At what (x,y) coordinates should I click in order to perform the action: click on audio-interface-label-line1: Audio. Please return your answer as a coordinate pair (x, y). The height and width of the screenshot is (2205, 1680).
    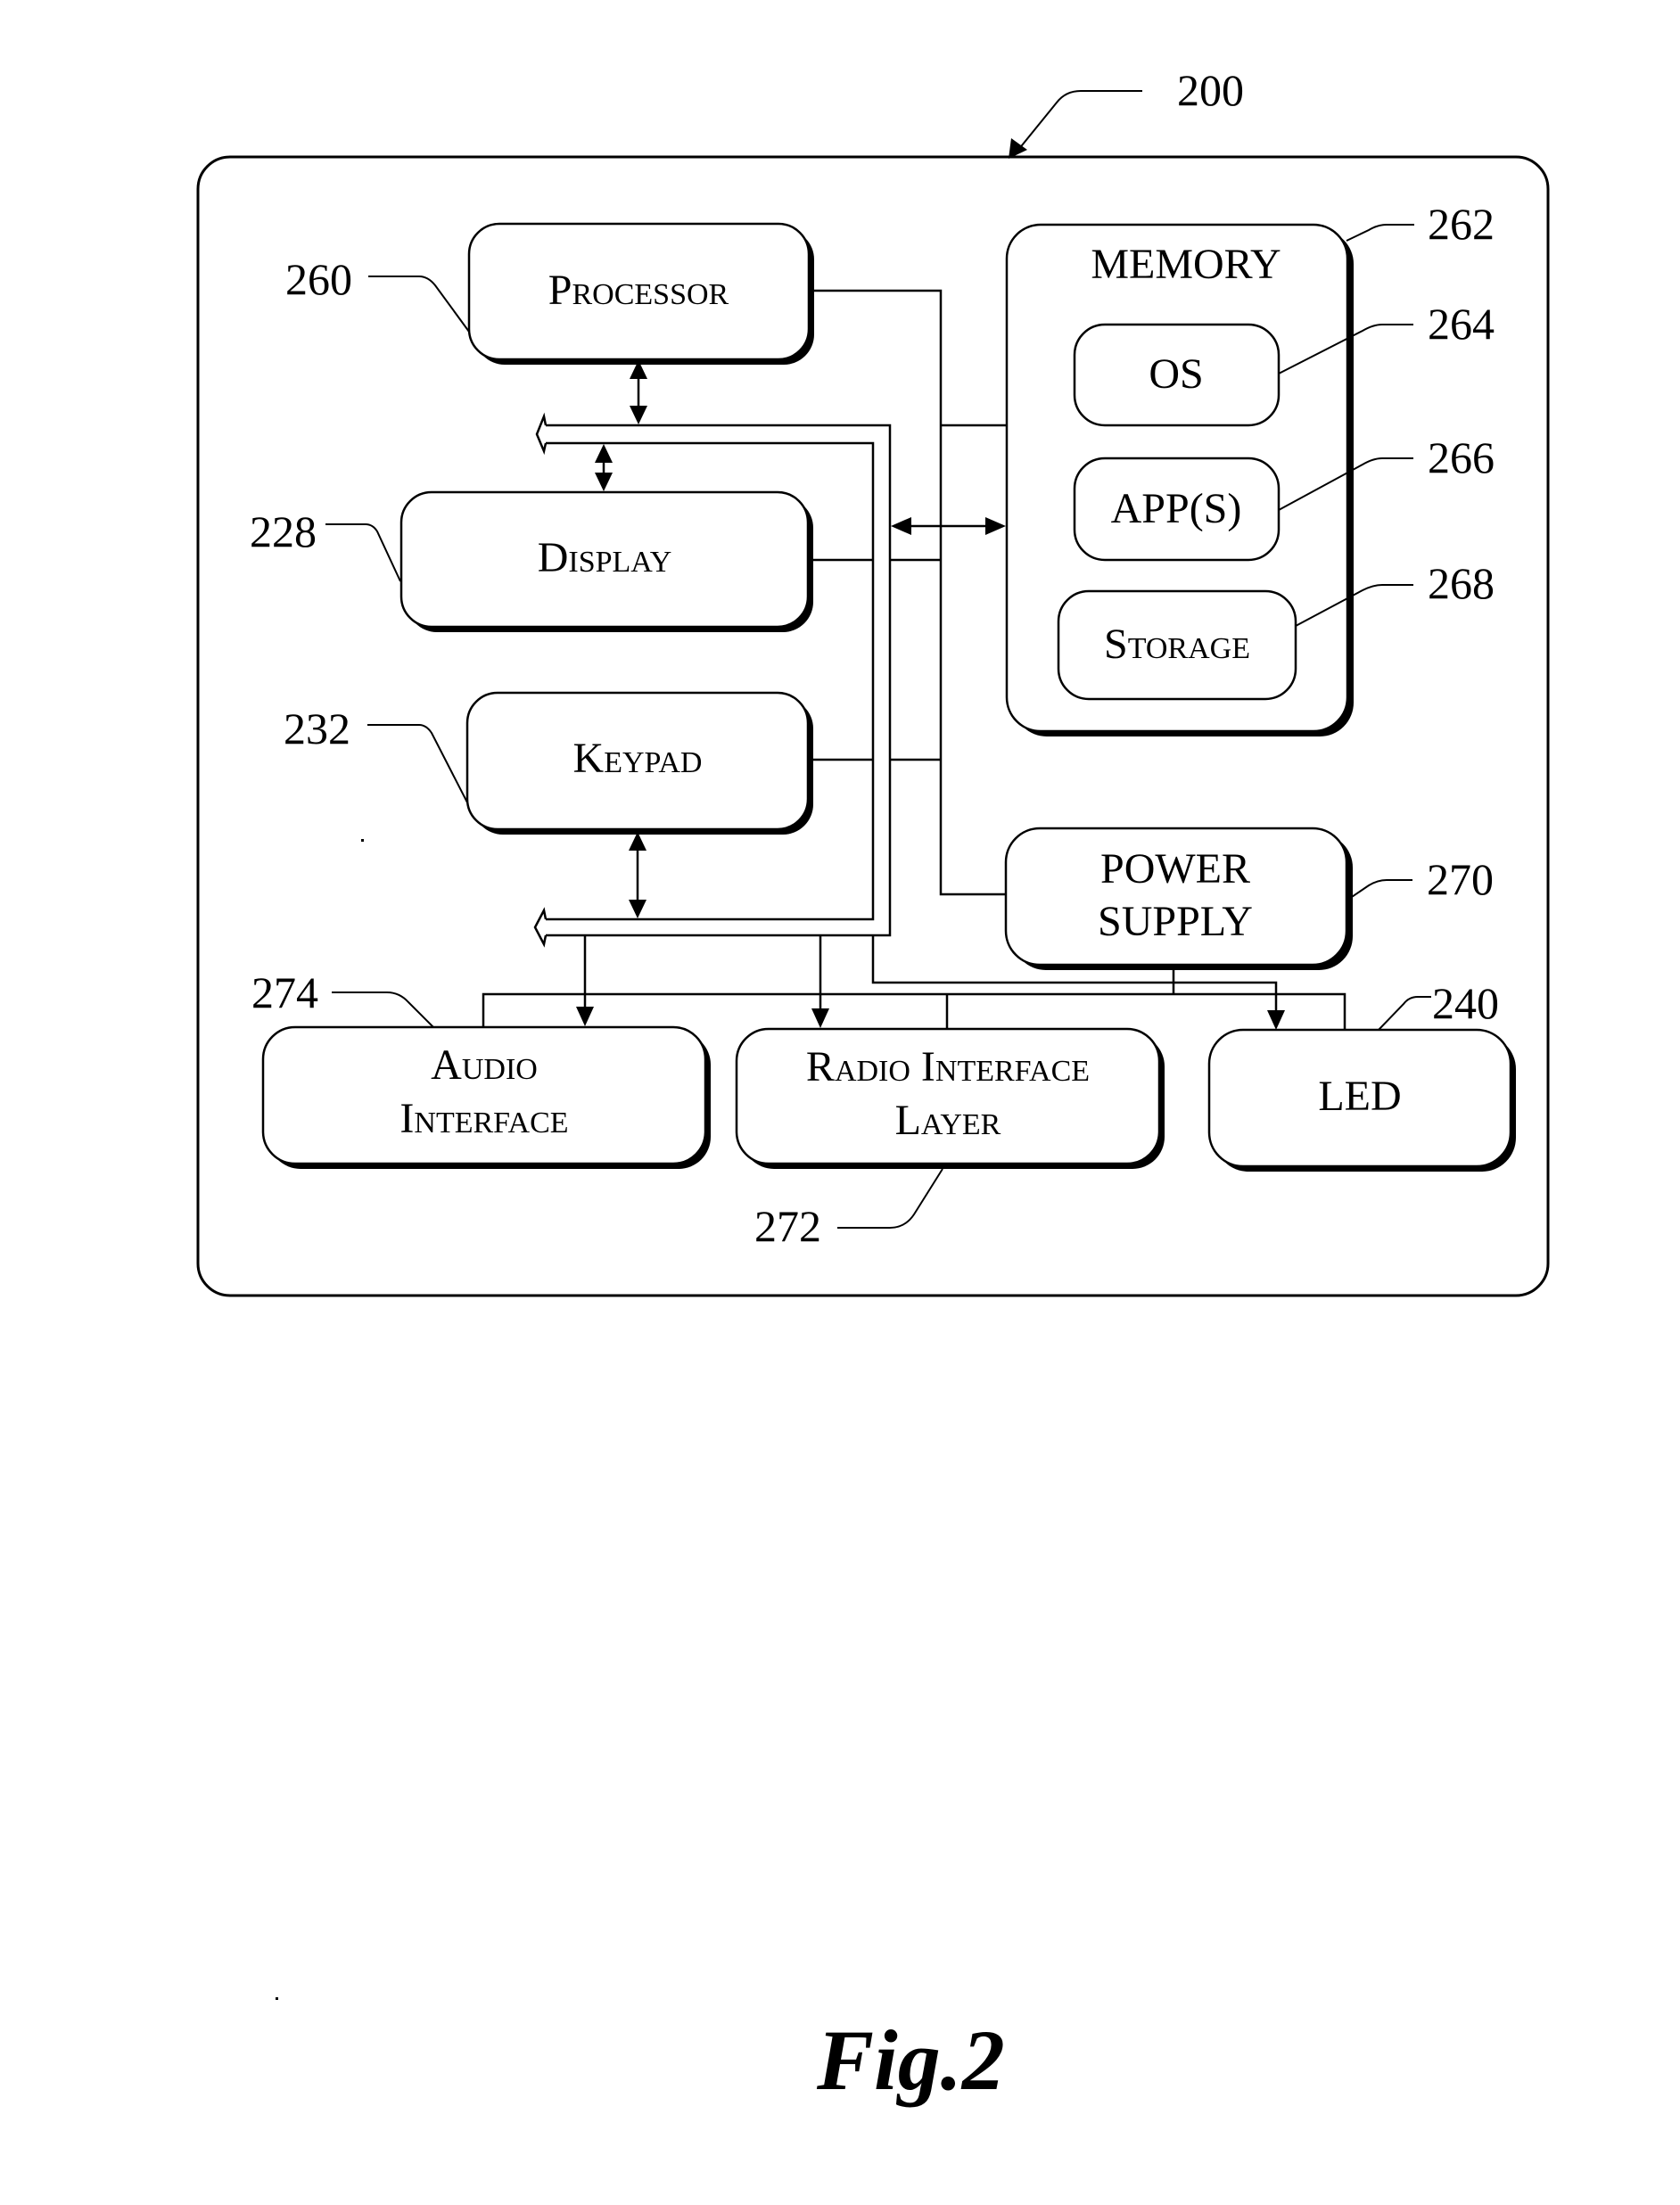
    Looking at the image, I should click on (485, 1065).